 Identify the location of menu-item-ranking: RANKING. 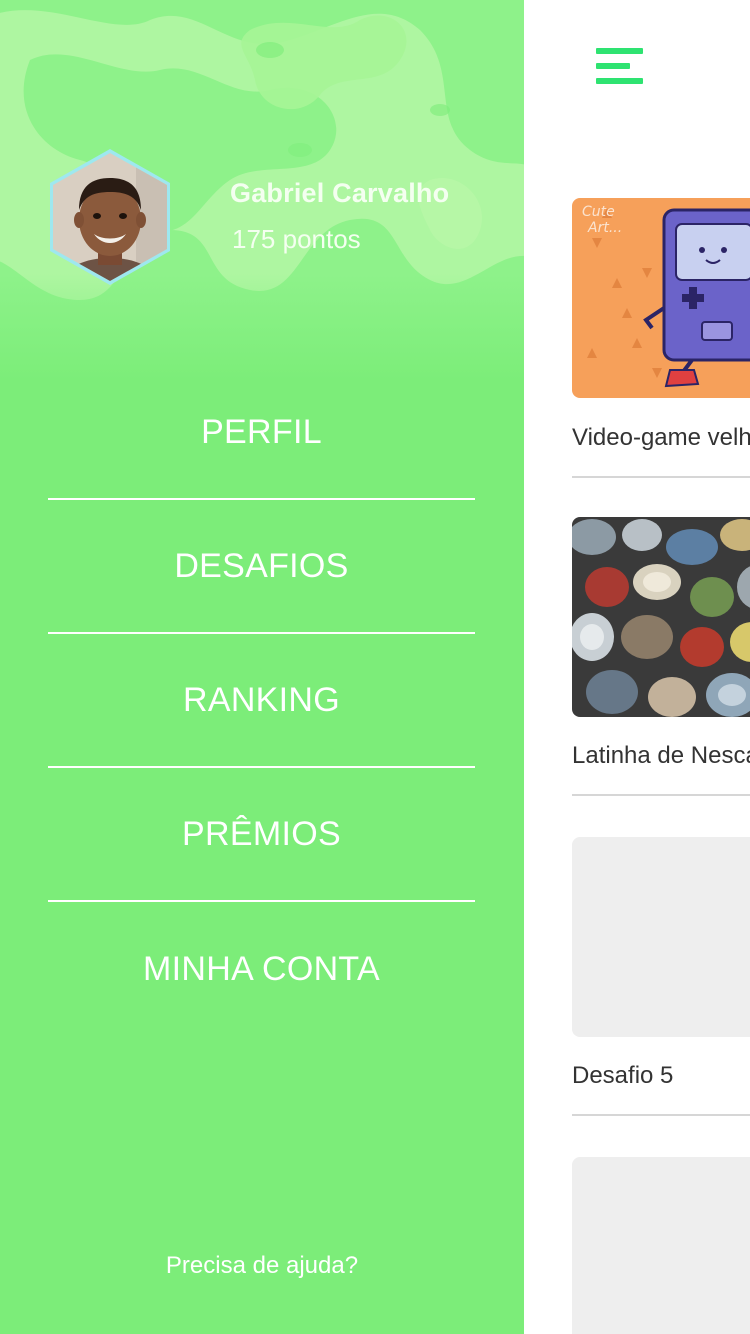
(261, 701).